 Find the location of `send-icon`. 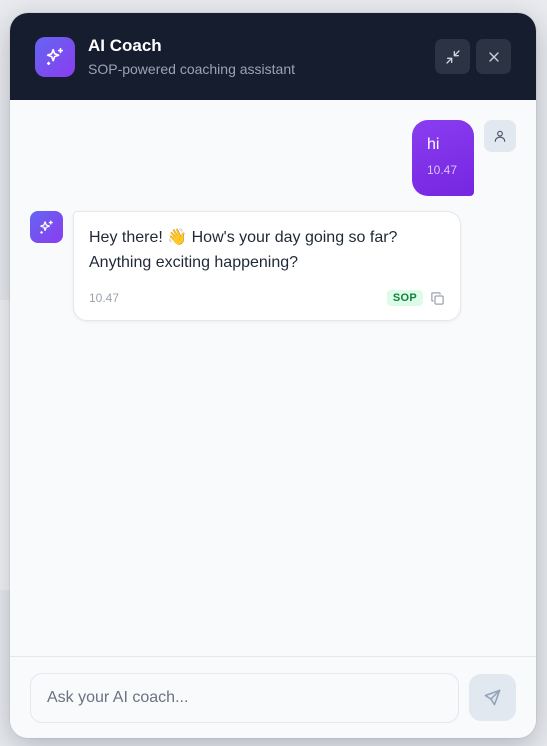

send-icon is located at coordinates (492, 697).